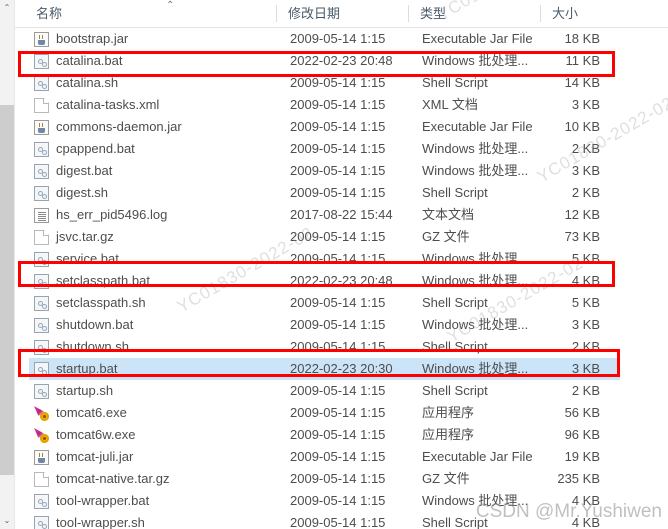 Image resolution: width=668 pixels, height=529 pixels. I want to click on sort-ascending-icon: ⌃, so click(170, 5).